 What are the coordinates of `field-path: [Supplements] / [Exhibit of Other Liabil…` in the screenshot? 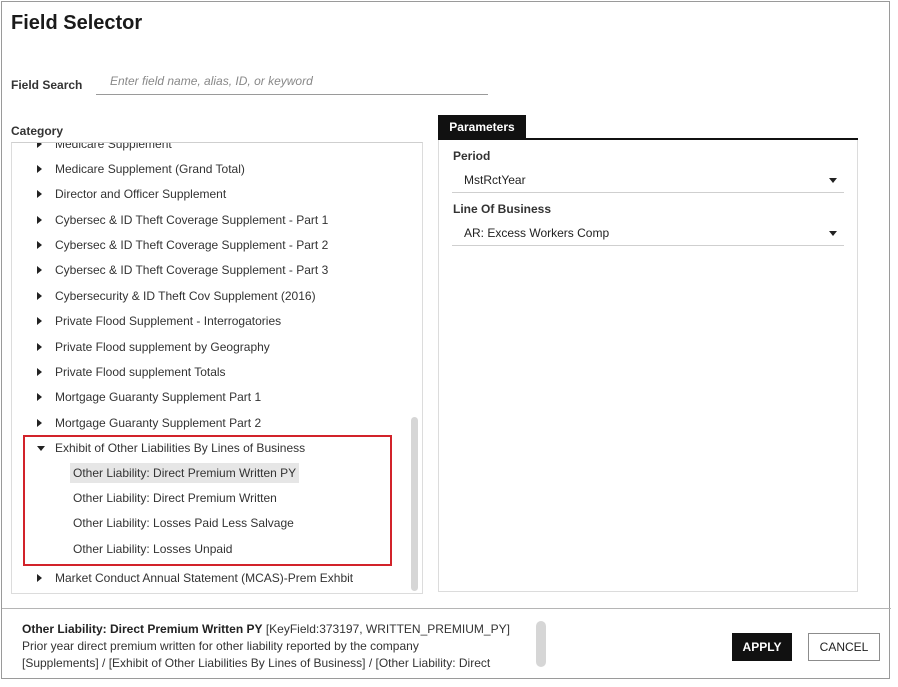 It's located at (256, 663).